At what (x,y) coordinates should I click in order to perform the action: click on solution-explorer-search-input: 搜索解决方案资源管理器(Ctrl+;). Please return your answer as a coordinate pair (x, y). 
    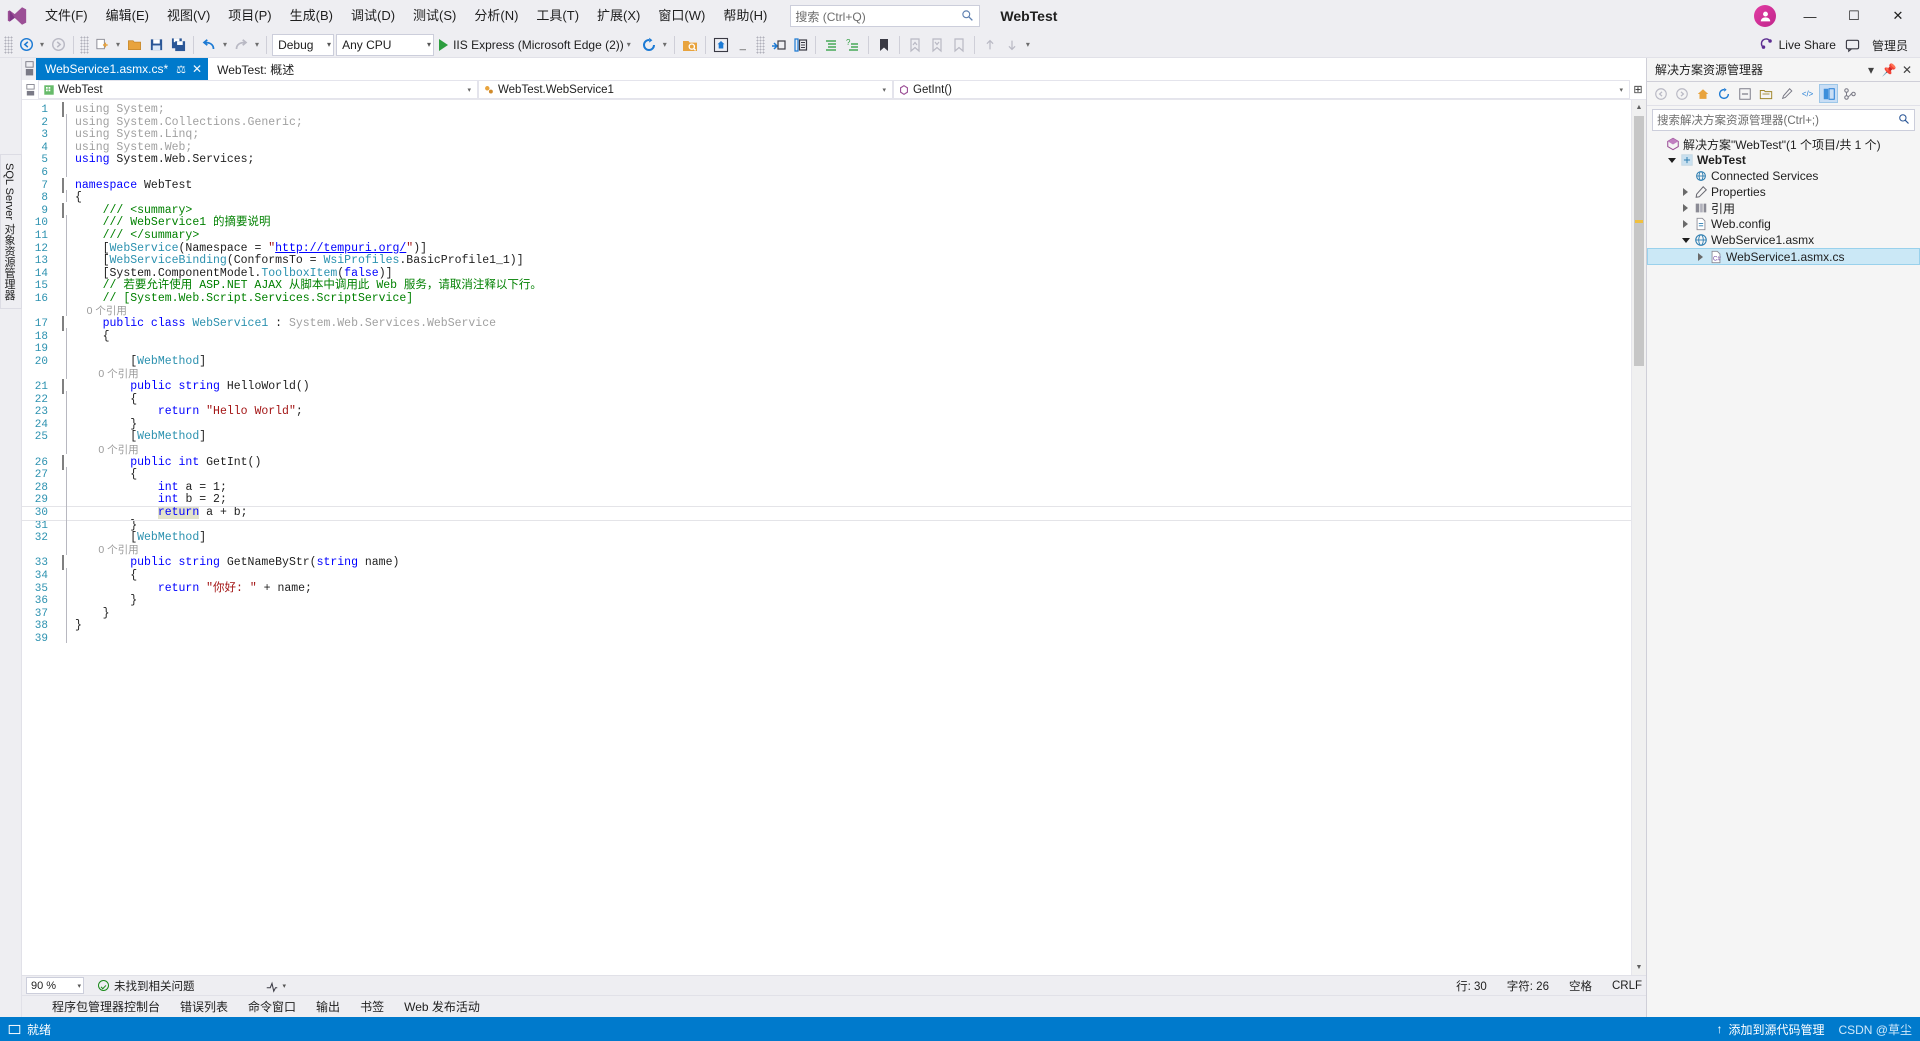
    Looking at the image, I should click on (1783, 120).